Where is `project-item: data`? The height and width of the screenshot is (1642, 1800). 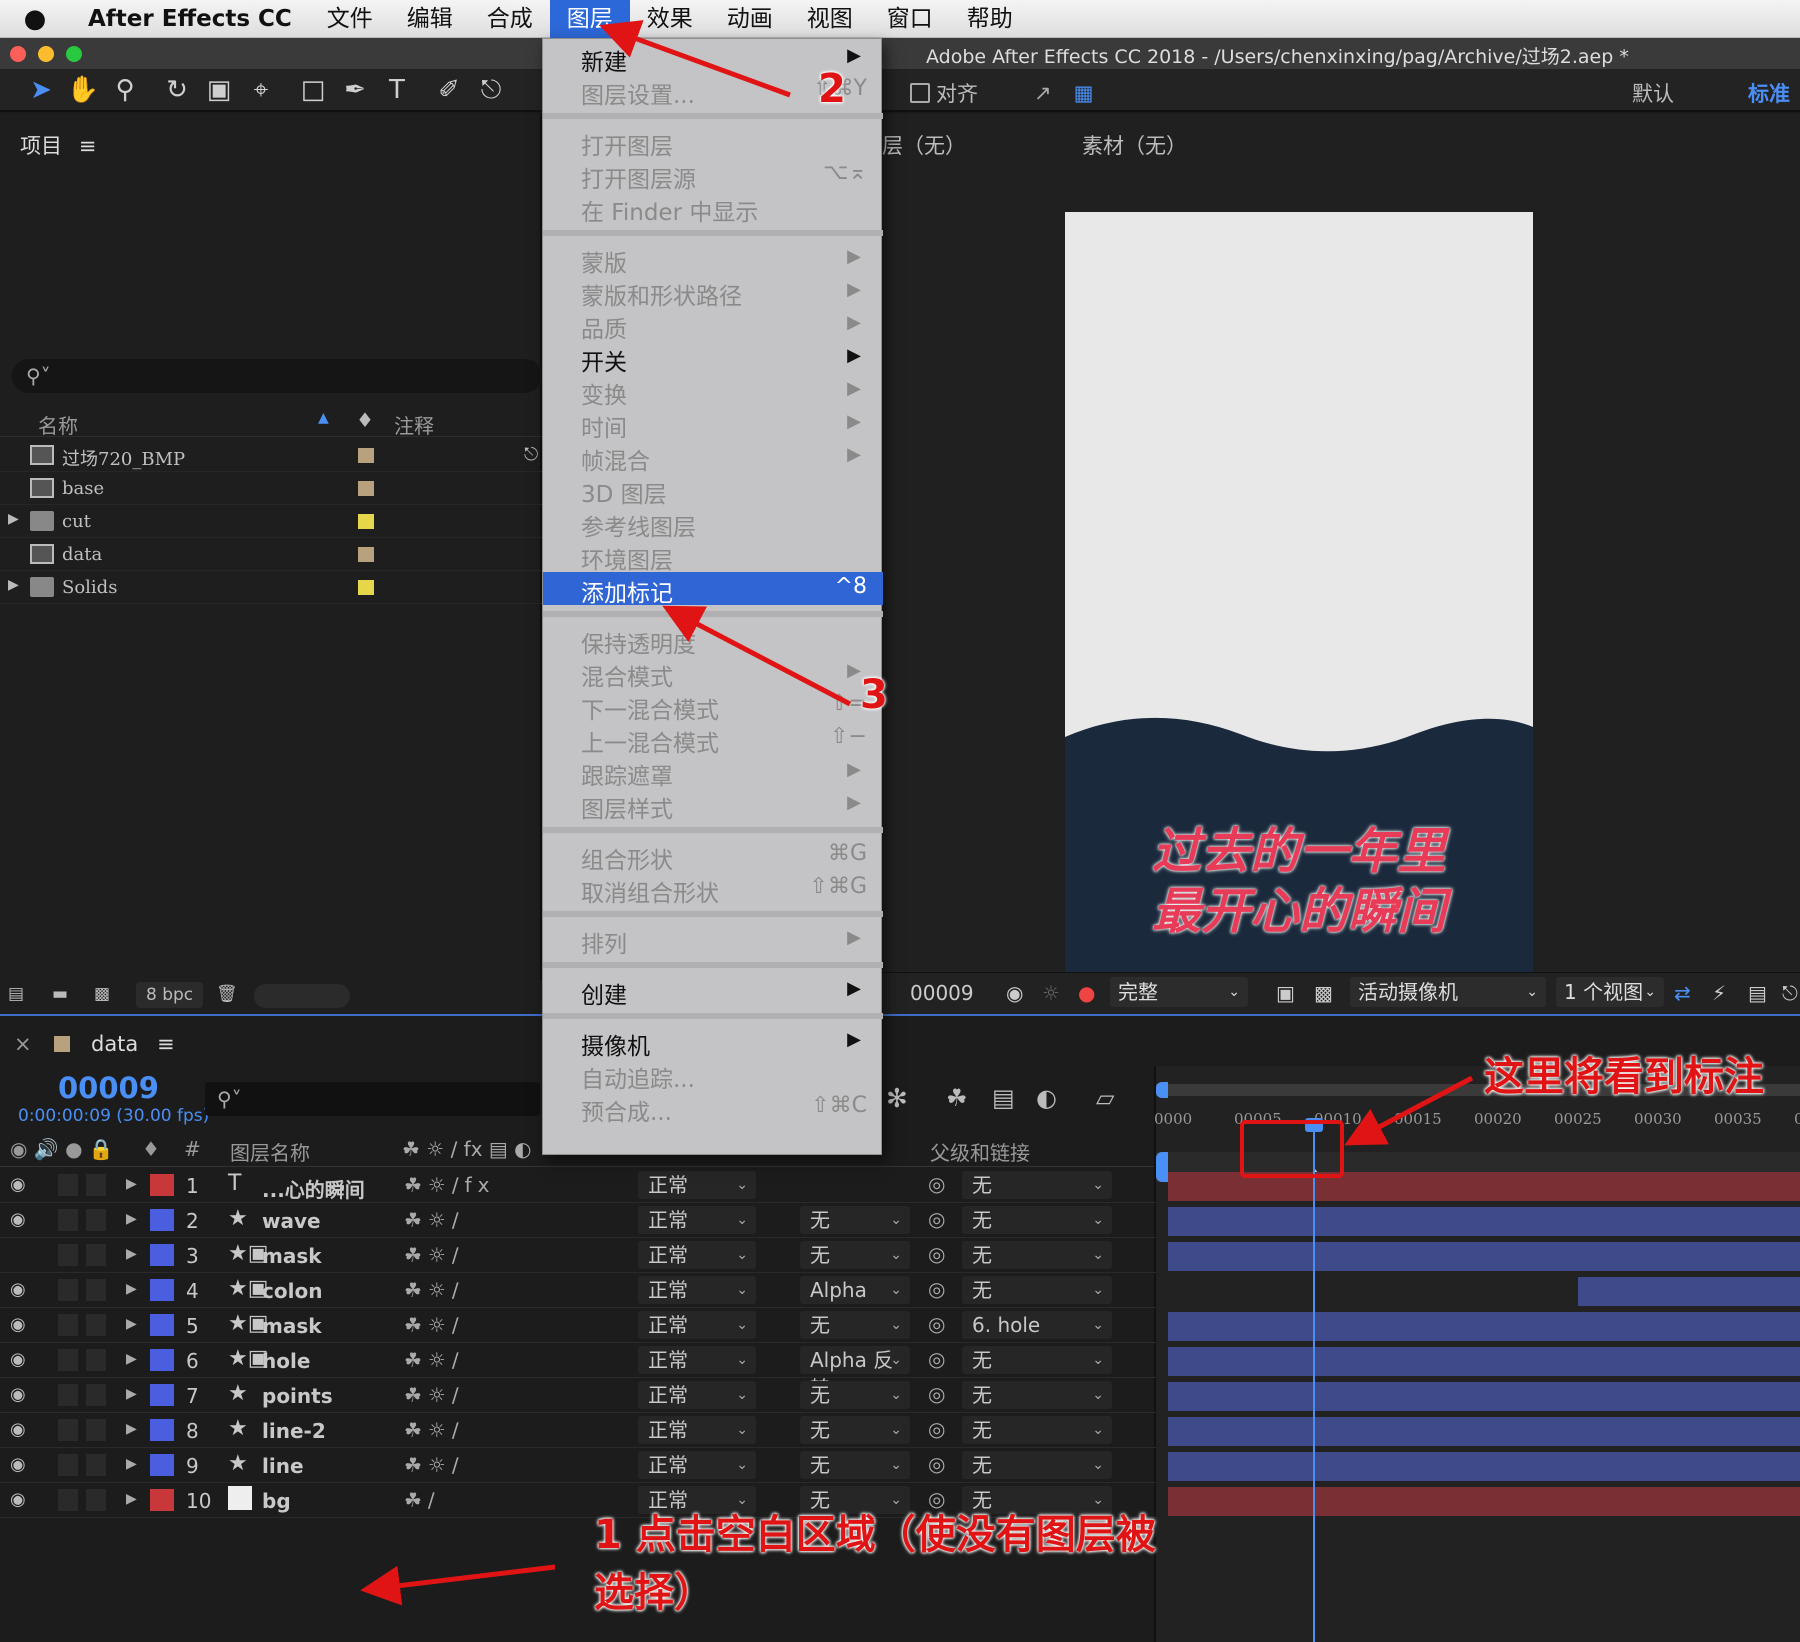 project-item: data is located at coordinates (271, 554).